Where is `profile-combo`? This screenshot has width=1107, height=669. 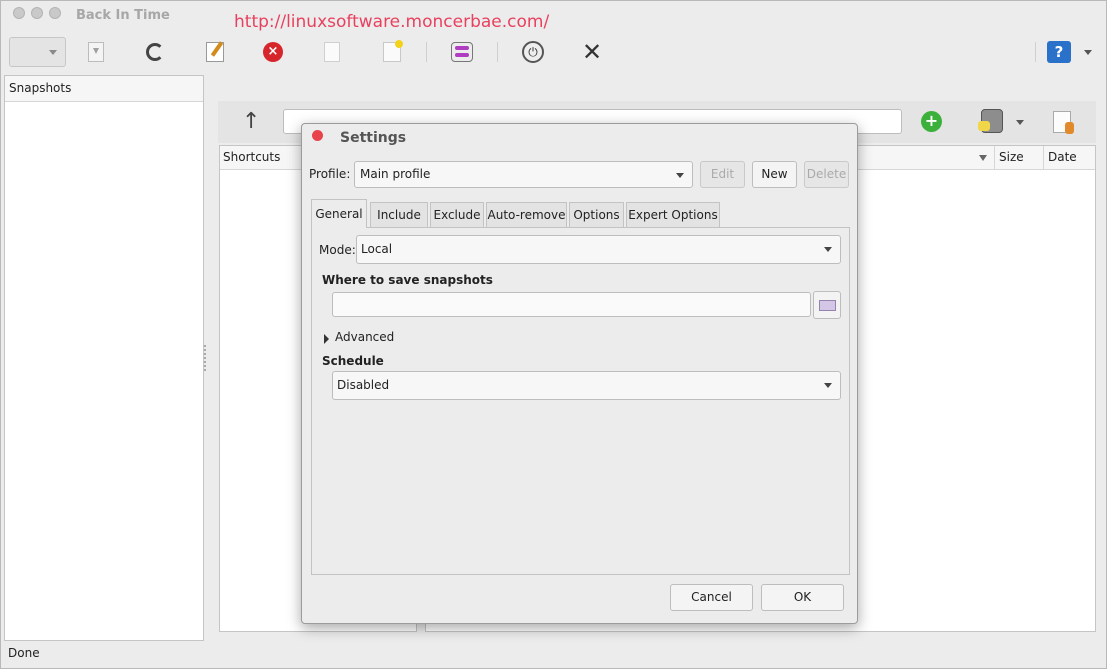 profile-combo is located at coordinates (37, 52).